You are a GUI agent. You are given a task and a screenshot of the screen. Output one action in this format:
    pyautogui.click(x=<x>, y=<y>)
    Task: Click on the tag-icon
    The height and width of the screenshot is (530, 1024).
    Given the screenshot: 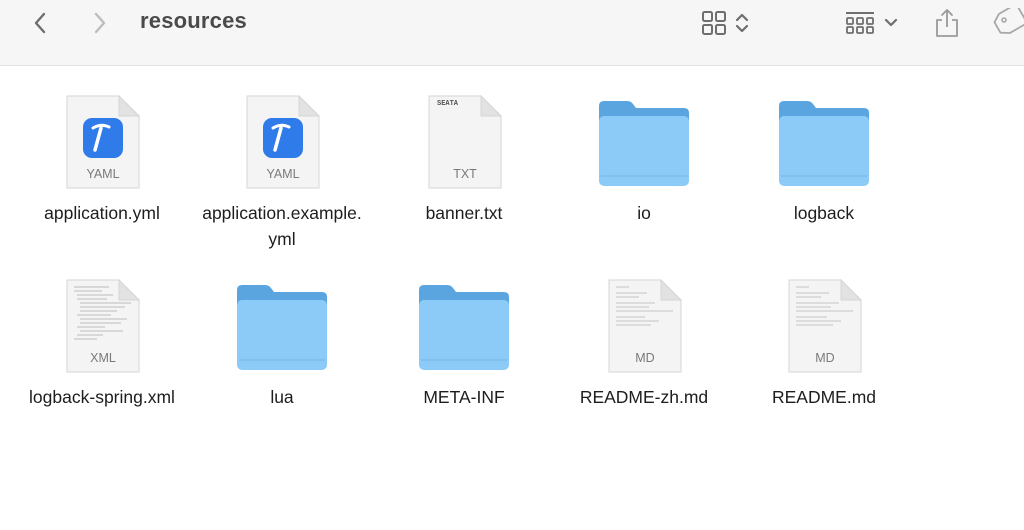 What is the action you would take?
    pyautogui.click(x=1008, y=21)
    